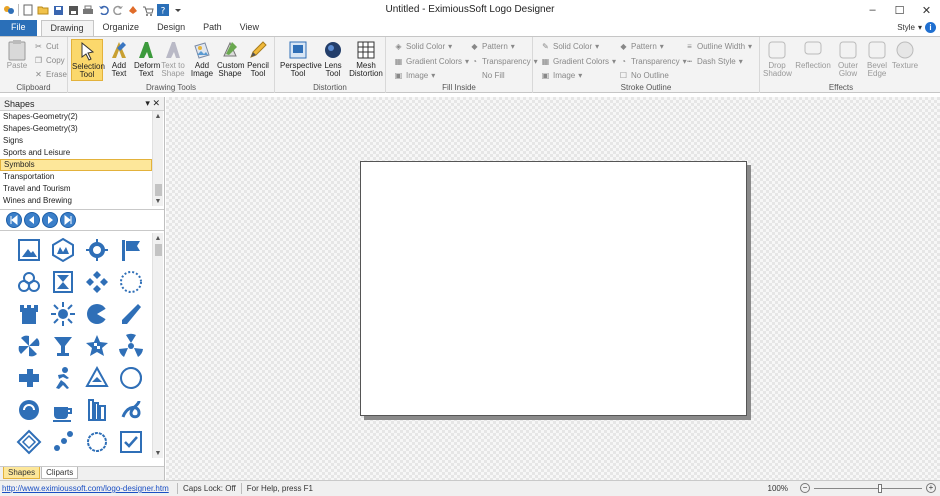 This screenshot has height=496, width=940. Describe the element at coordinates (212, 28) in the screenshot. I see `tab-path: Path` at that location.